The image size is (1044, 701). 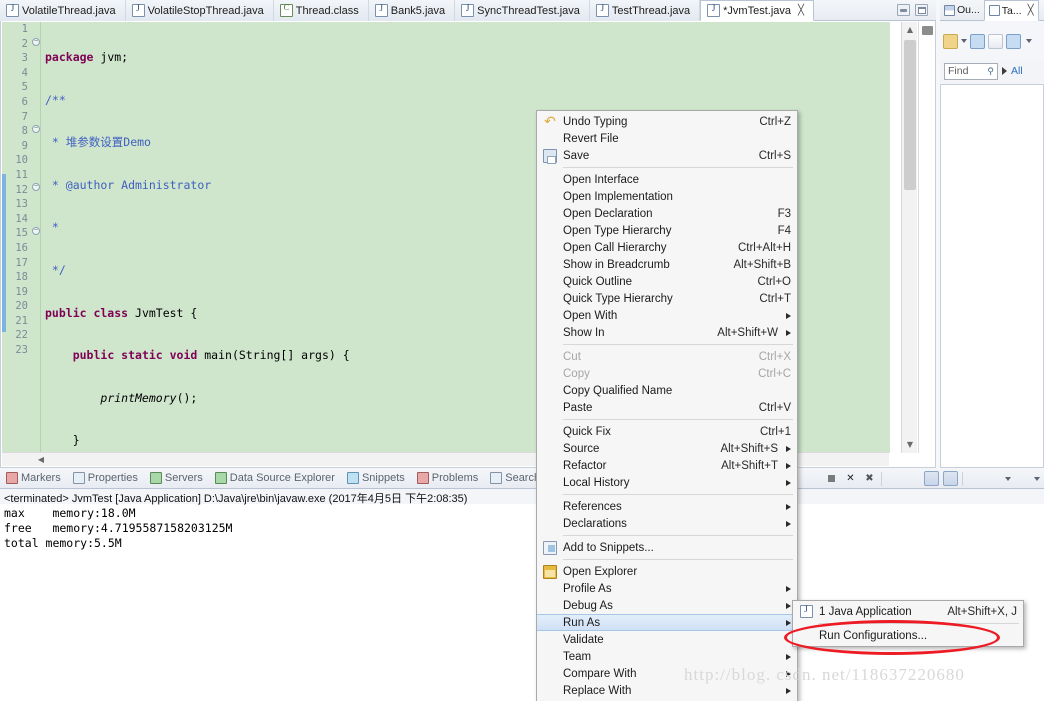 I want to click on menu-item-profile-as: Profile As, so click(x=667, y=588).